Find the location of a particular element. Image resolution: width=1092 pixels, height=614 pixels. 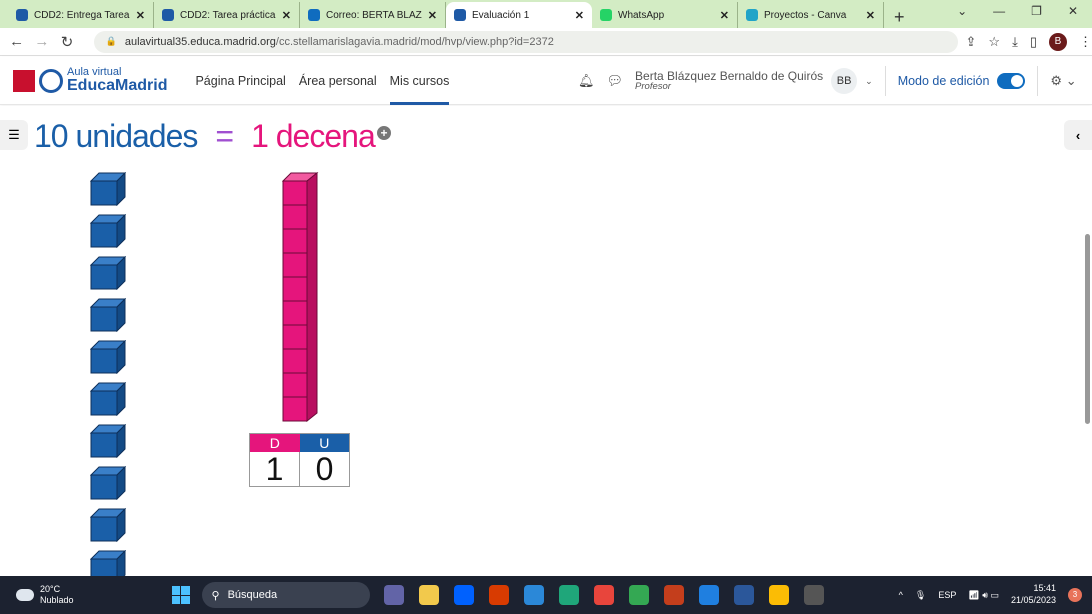

time: 15:41 is located at coordinates (1044, 588).